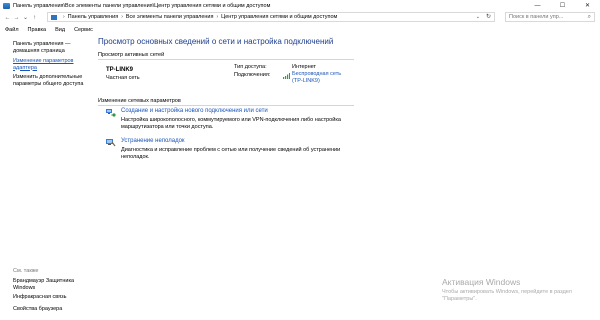 The image size is (600, 320). Describe the element at coordinates (50, 64) in the screenshot. I see `change-adapter-settings-link: Изменение параметров адаптера` at that location.